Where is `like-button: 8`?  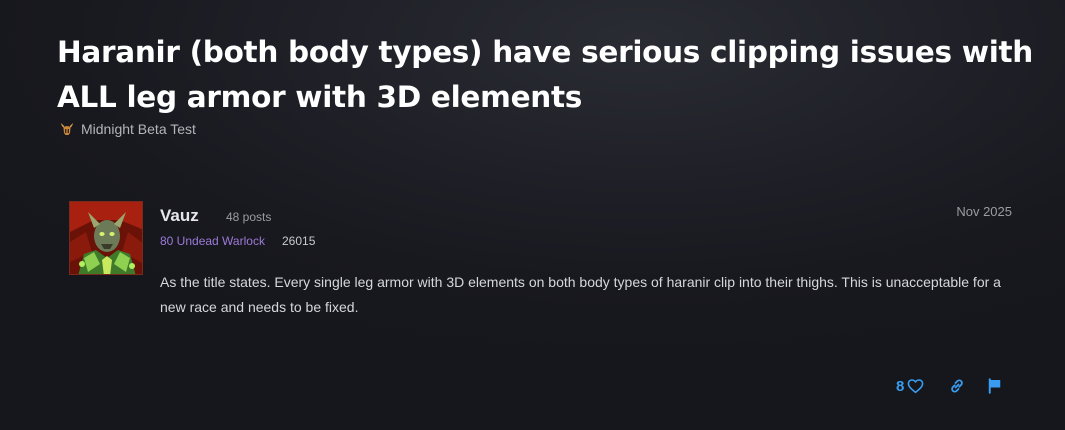 like-button: 8 is located at coordinates (910, 386).